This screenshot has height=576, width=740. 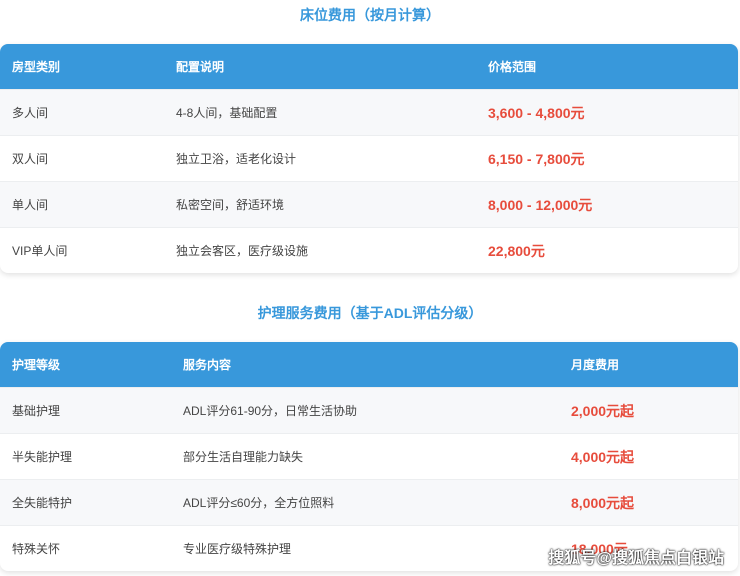 What do you see at coordinates (536, 158) in the screenshot?
I see `price-cell: 6,150 - 7,800元` at bounding box center [536, 158].